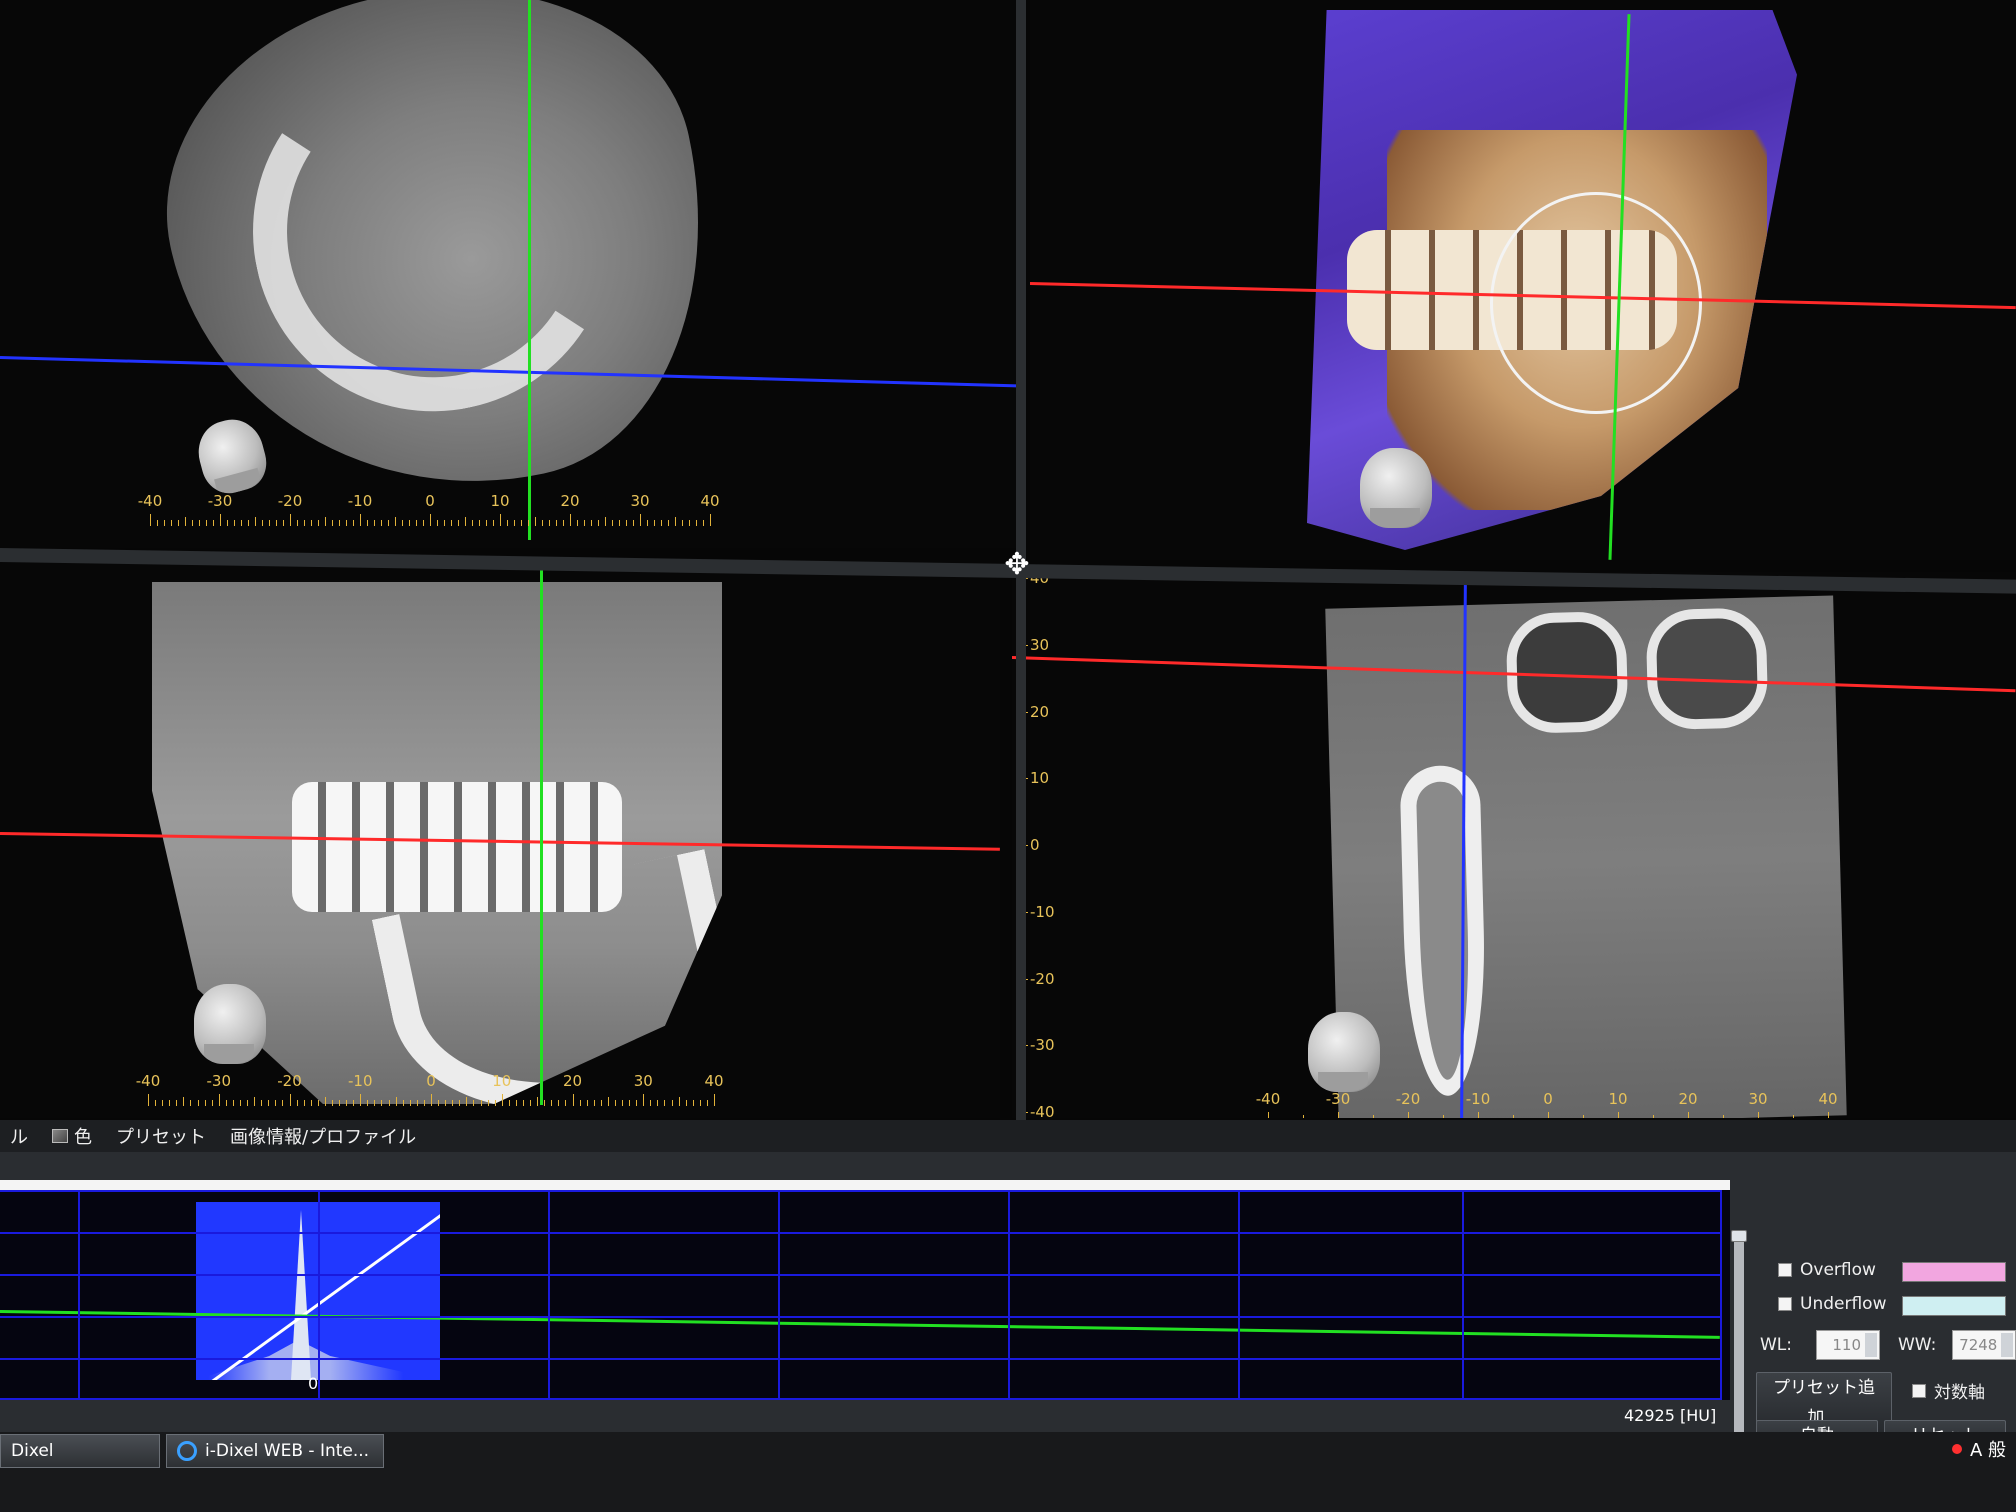 Image resolution: width=2016 pixels, height=1512 pixels. I want to click on ww-input: 7248, so click(1984, 1345).